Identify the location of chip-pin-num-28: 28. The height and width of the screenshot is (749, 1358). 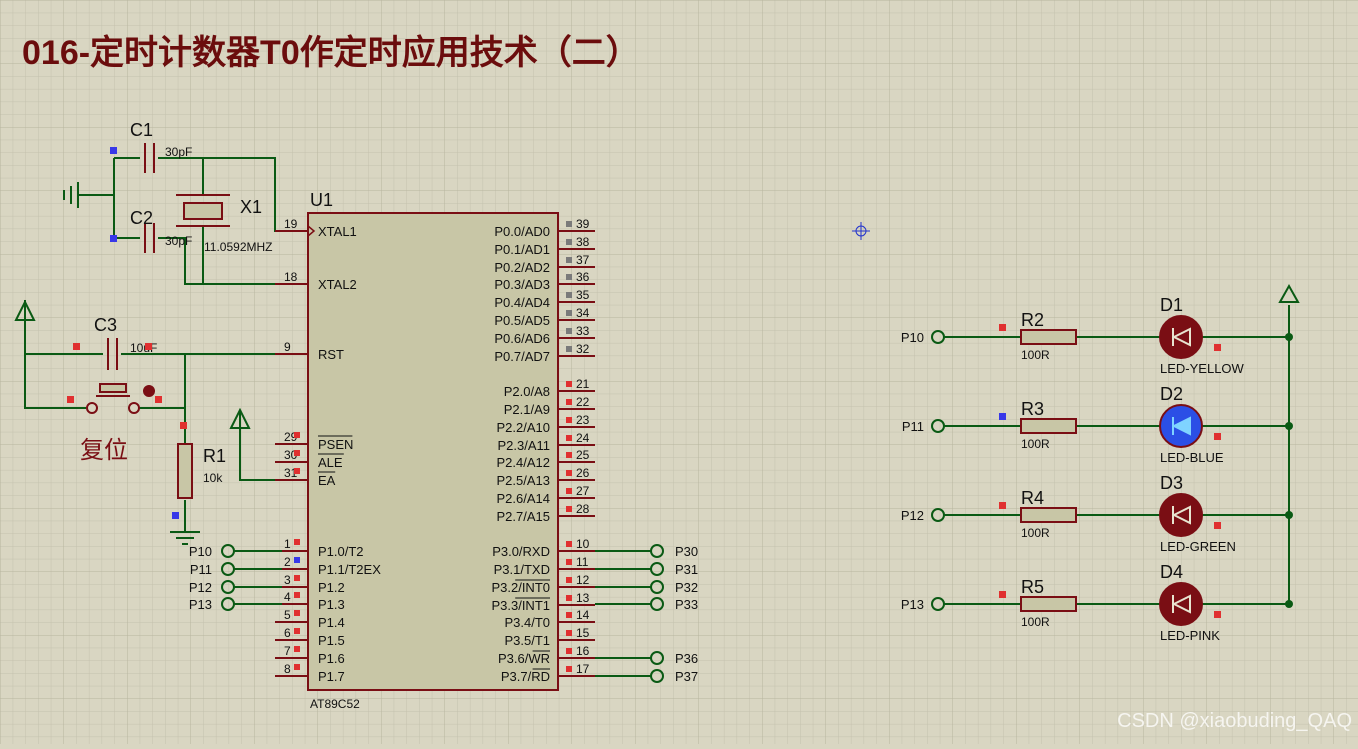
(583, 509).